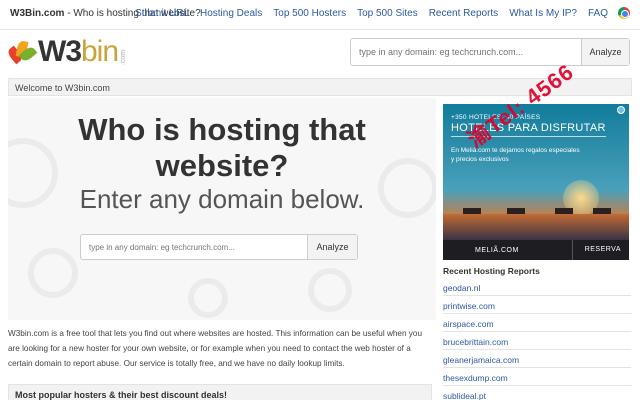  I want to click on recent-report-item: sublideal.pt, so click(537, 393).